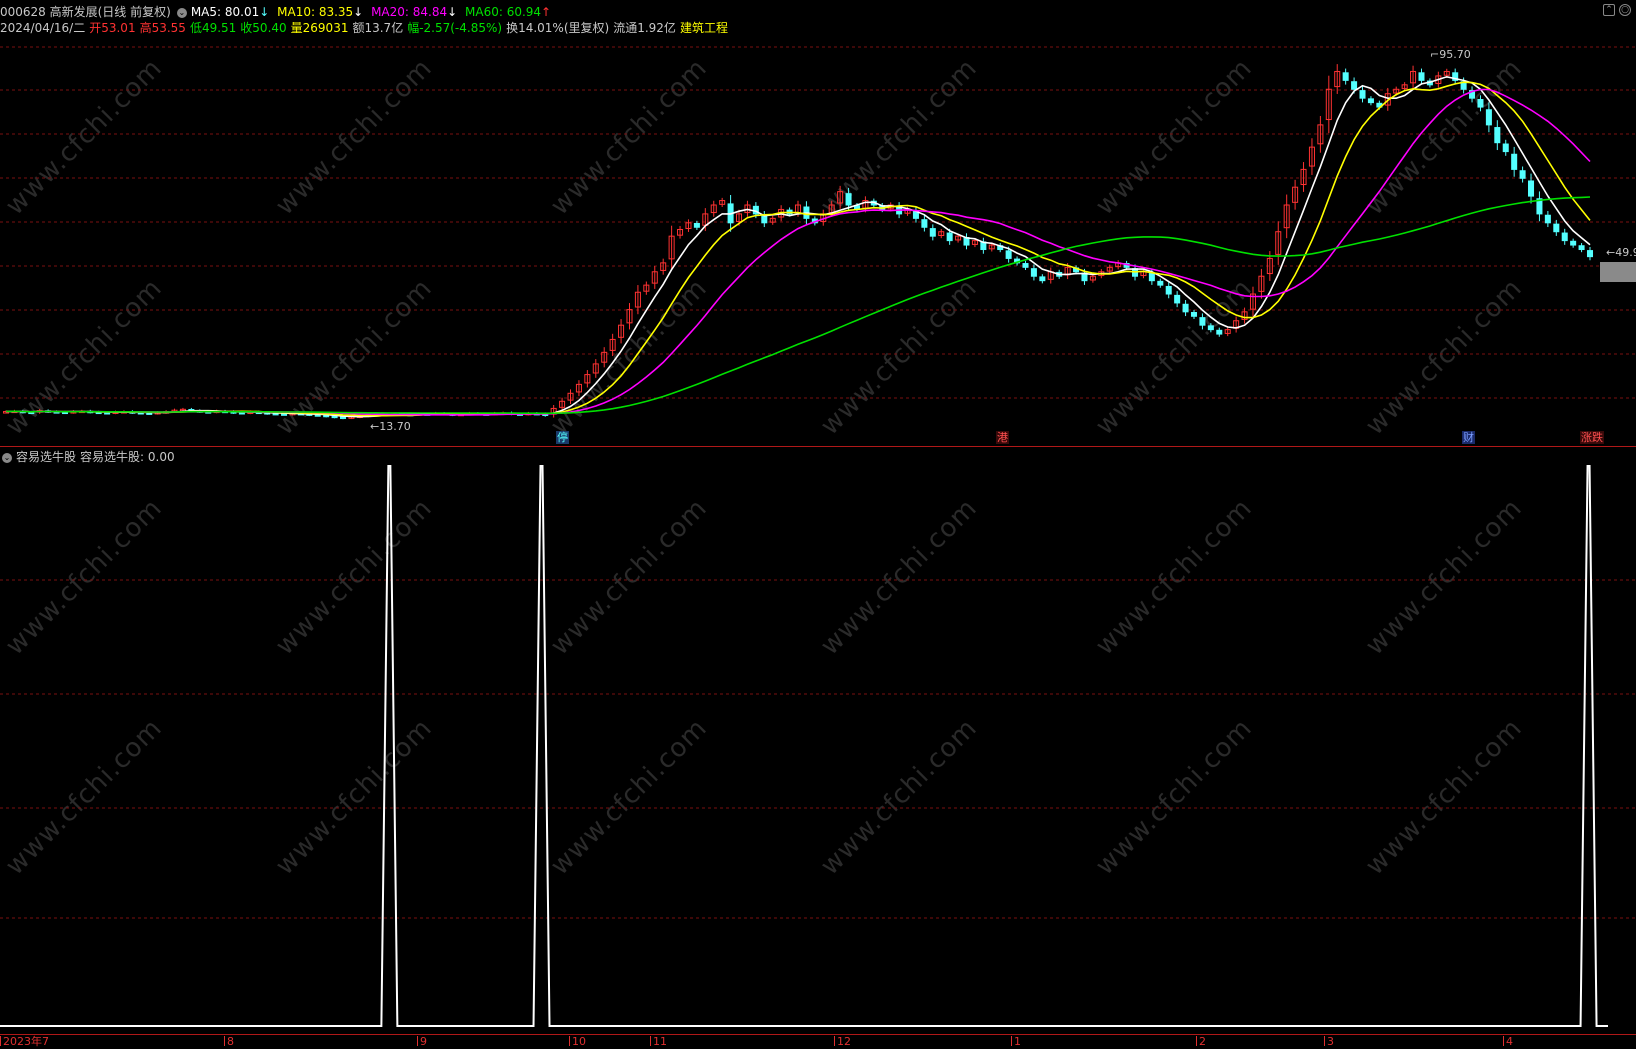 This screenshot has width=1636, height=1049. I want to click on event-marker-limit: 涨跌, so click(1592, 437).